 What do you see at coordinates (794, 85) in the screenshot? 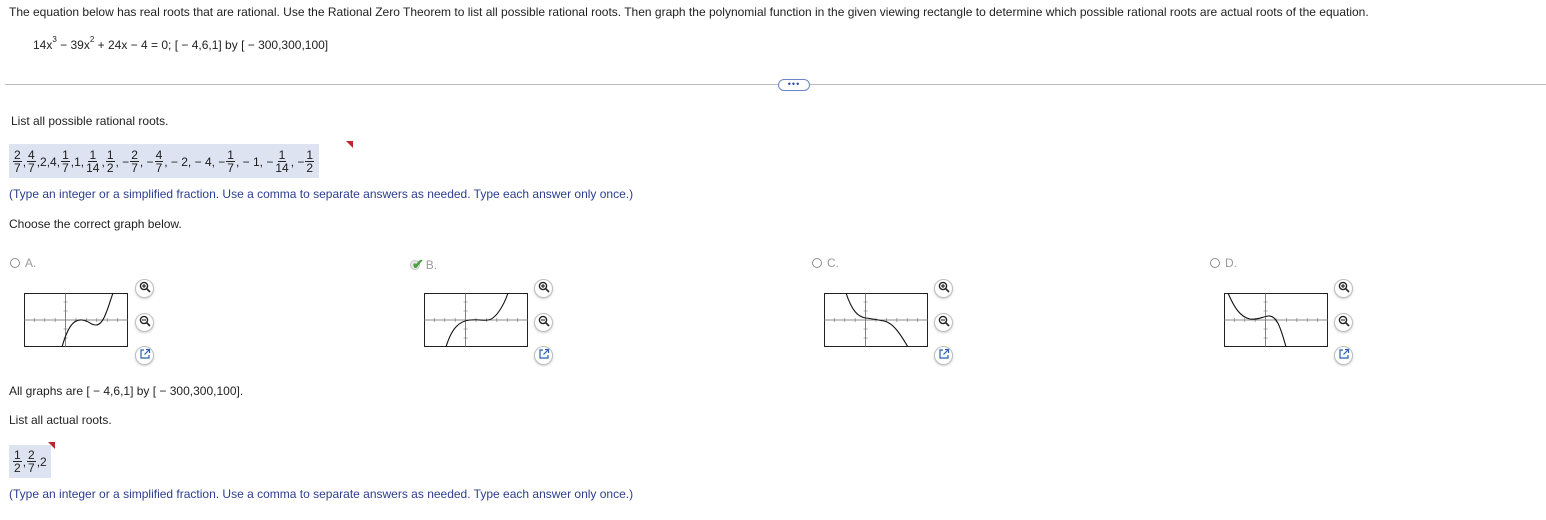
I see `more-button: •••` at bounding box center [794, 85].